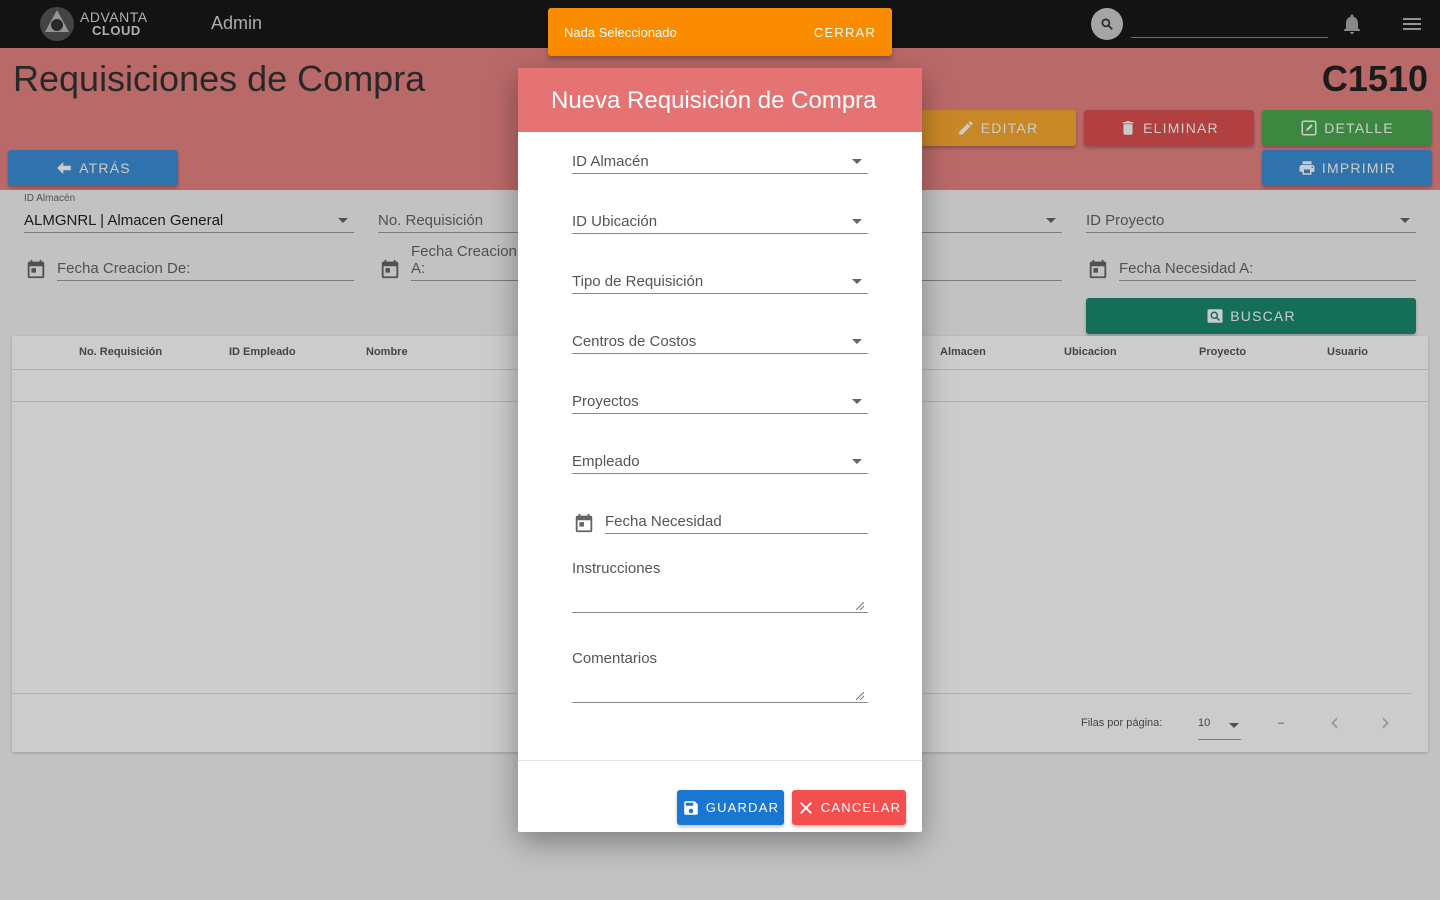  I want to click on dialog-header: Nueva Requisición de Compra, so click(720, 100).